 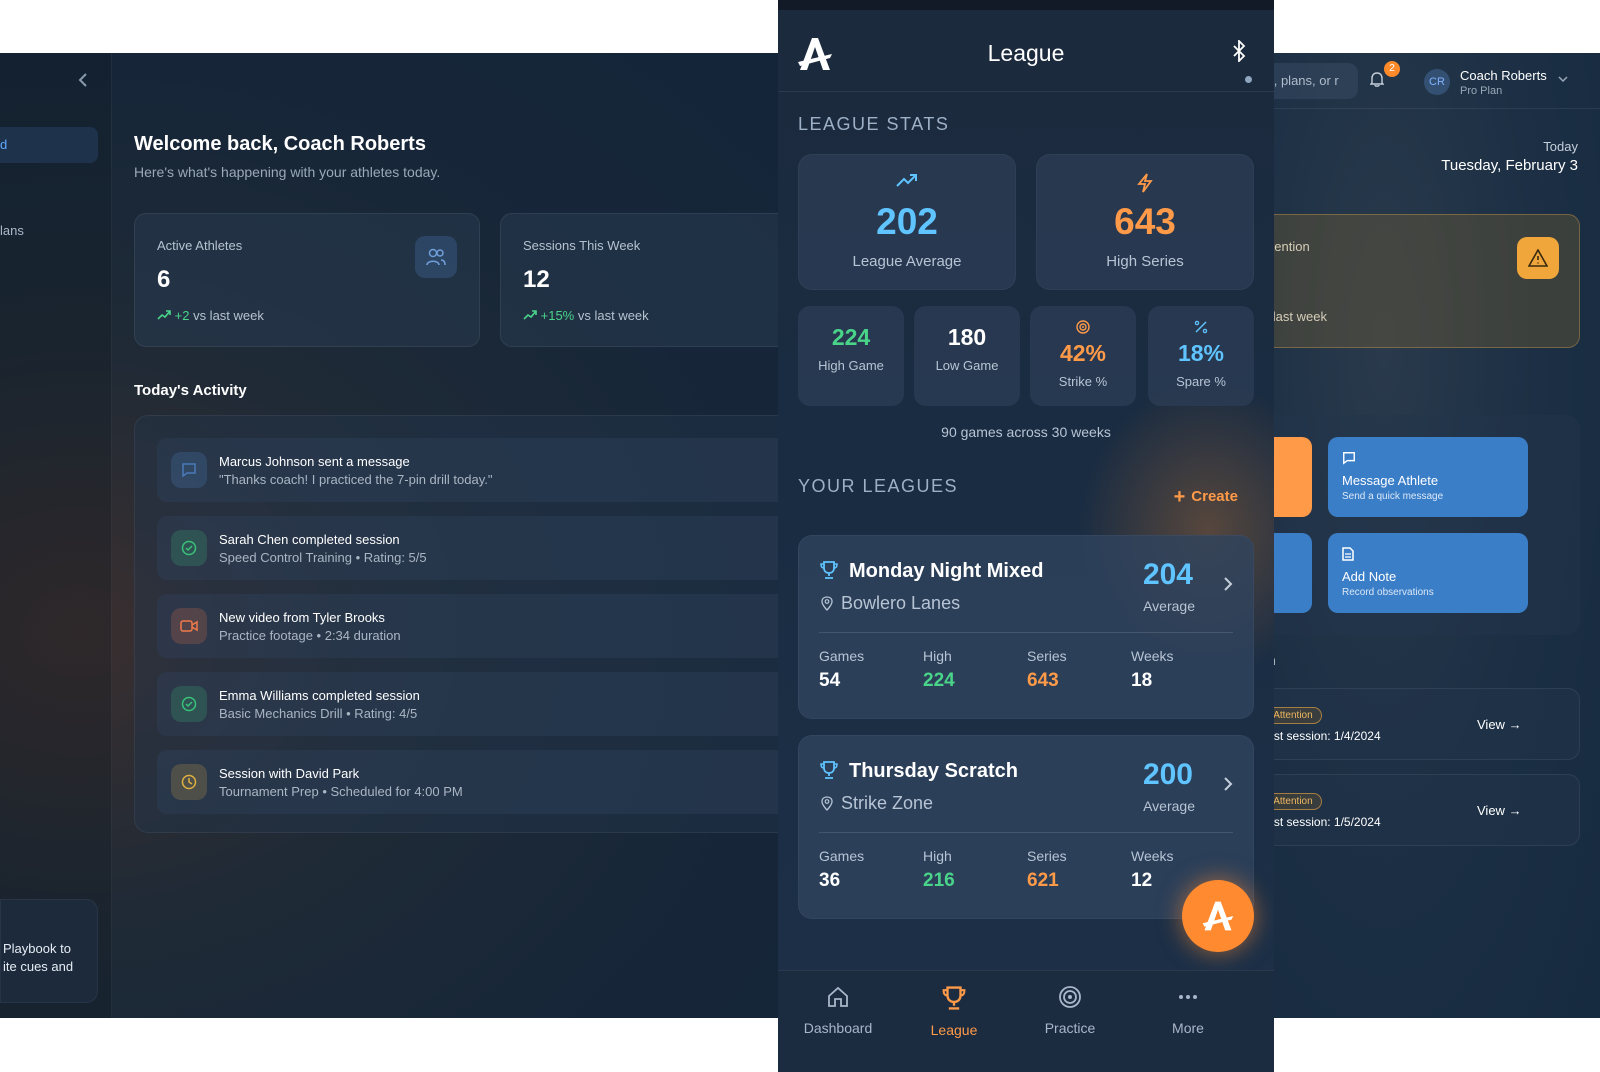 What do you see at coordinates (1083, 381) in the screenshot?
I see `stat-label: Strike %` at bounding box center [1083, 381].